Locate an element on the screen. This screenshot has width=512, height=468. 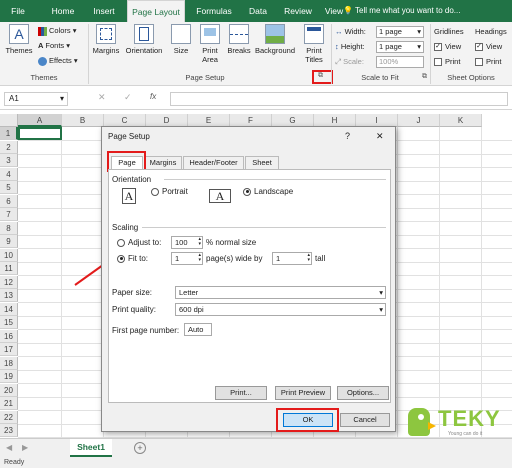
size-button: Size is located at coordinates (181, 39).